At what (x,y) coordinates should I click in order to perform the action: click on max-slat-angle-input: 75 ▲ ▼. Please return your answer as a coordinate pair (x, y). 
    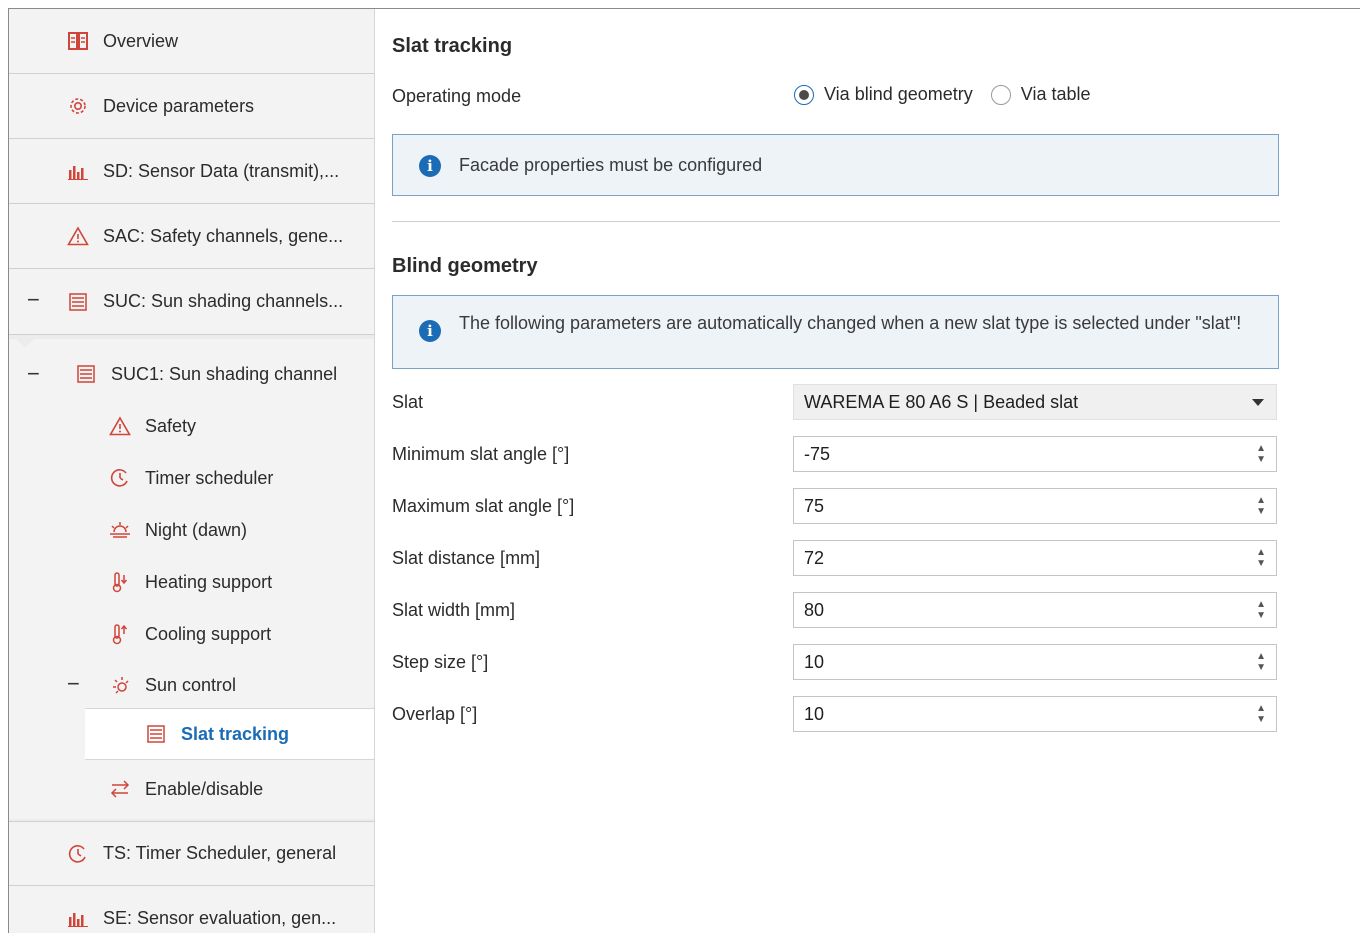
    Looking at the image, I should click on (1035, 506).